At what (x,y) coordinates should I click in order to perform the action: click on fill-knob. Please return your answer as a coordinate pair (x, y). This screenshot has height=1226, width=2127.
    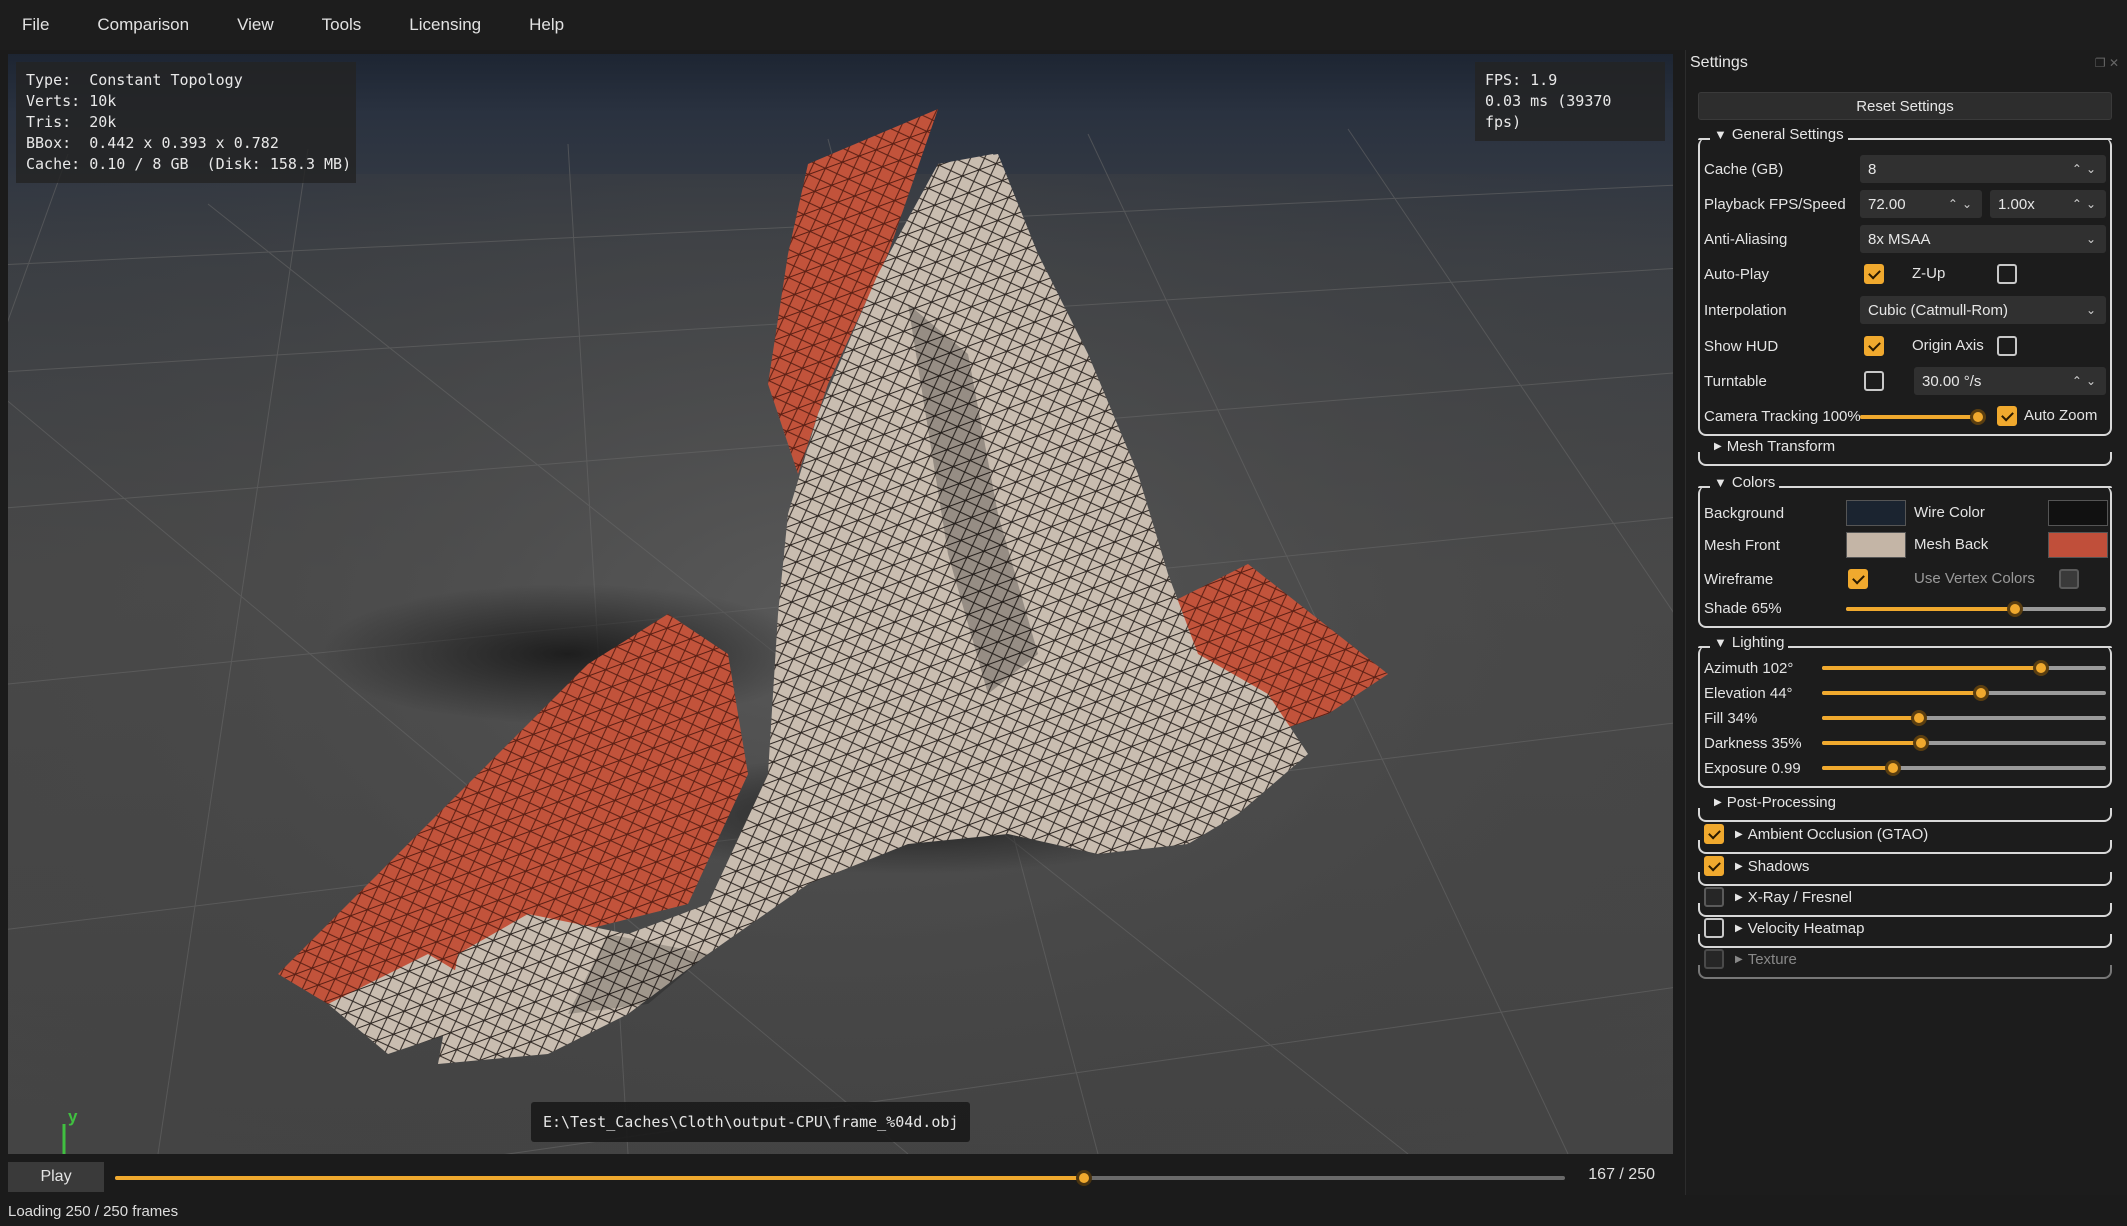
    Looking at the image, I should click on (1918, 718).